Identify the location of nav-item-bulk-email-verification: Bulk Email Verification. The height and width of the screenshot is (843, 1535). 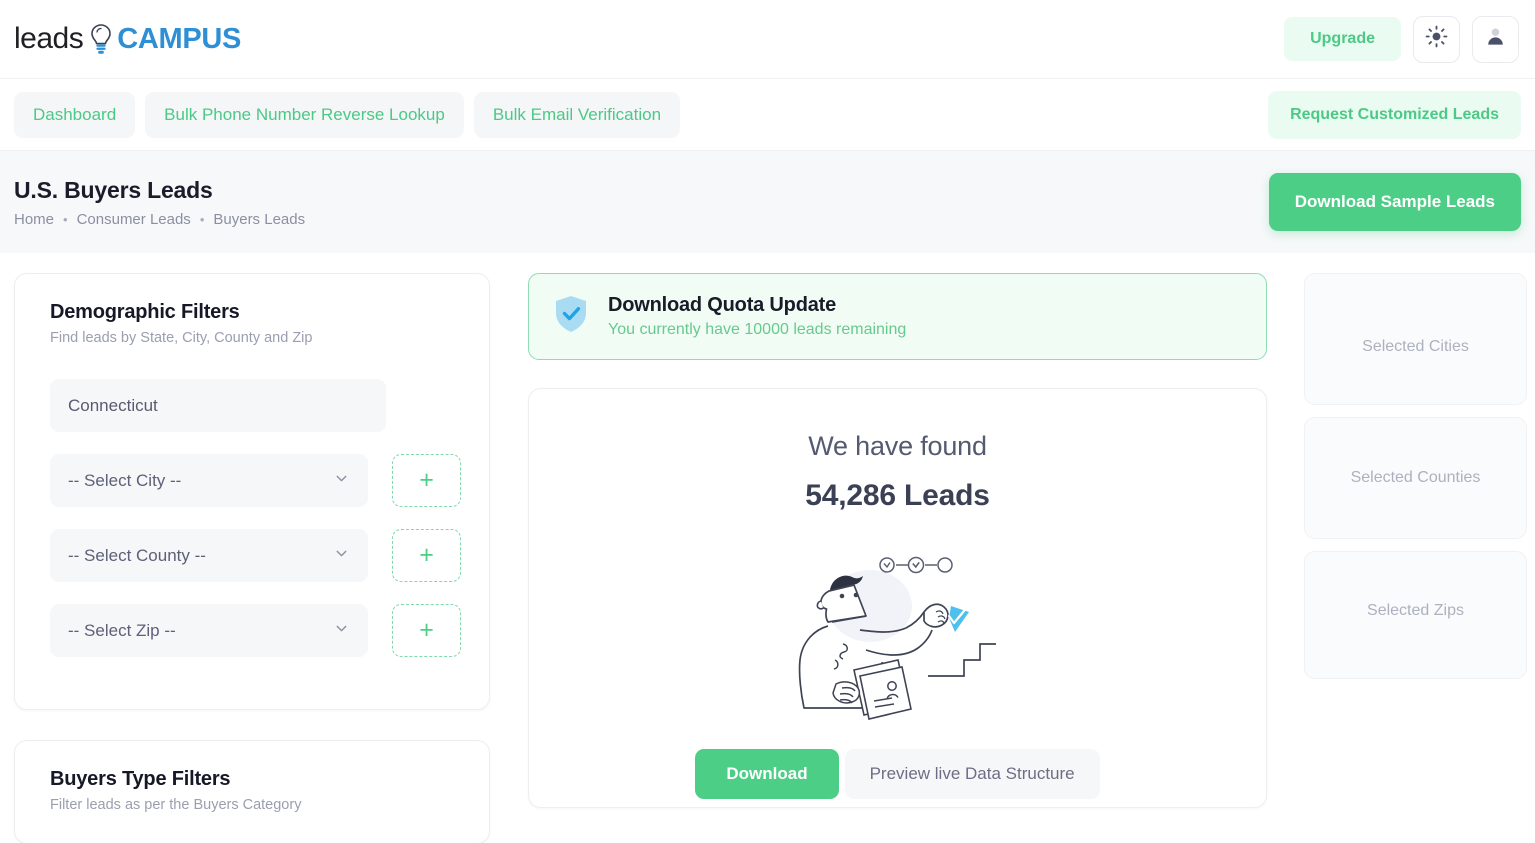
(577, 114).